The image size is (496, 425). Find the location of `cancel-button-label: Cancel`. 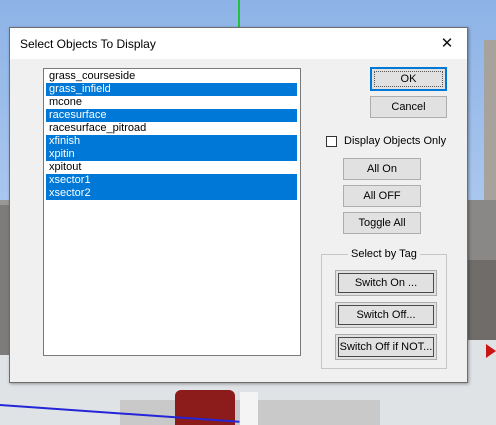

cancel-button-label: Cancel is located at coordinates (408, 107).